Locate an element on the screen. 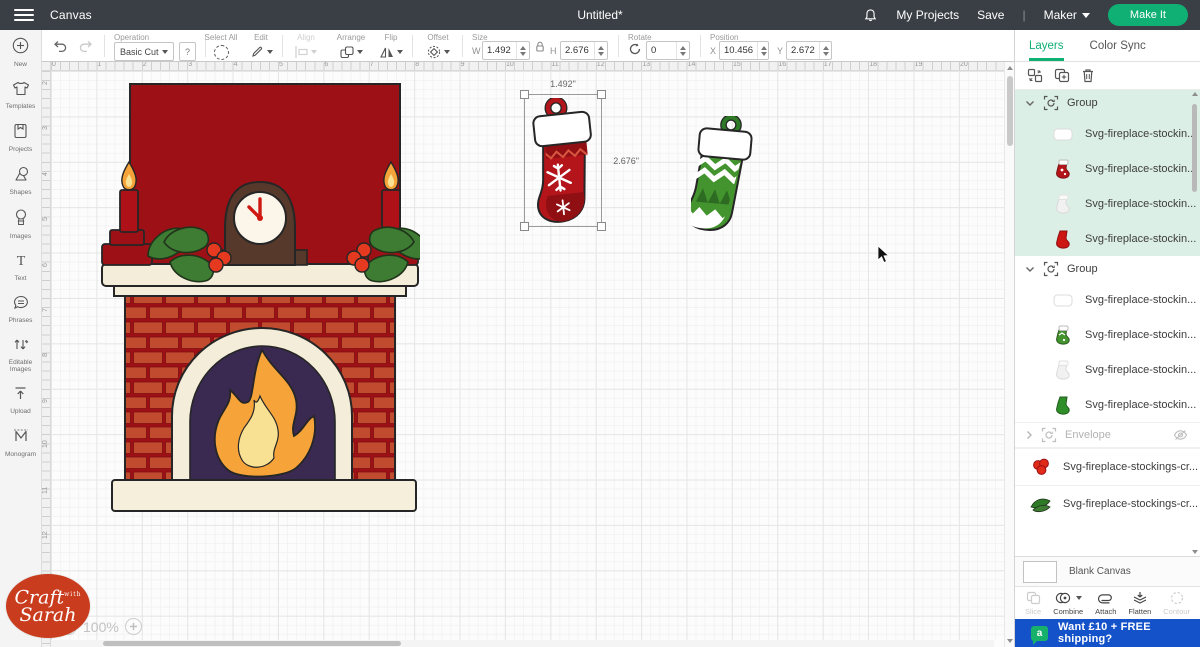 Image resolution: width=1200 pixels, height=647 pixels. blank-canvas-swatch is located at coordinates (1040, 571).